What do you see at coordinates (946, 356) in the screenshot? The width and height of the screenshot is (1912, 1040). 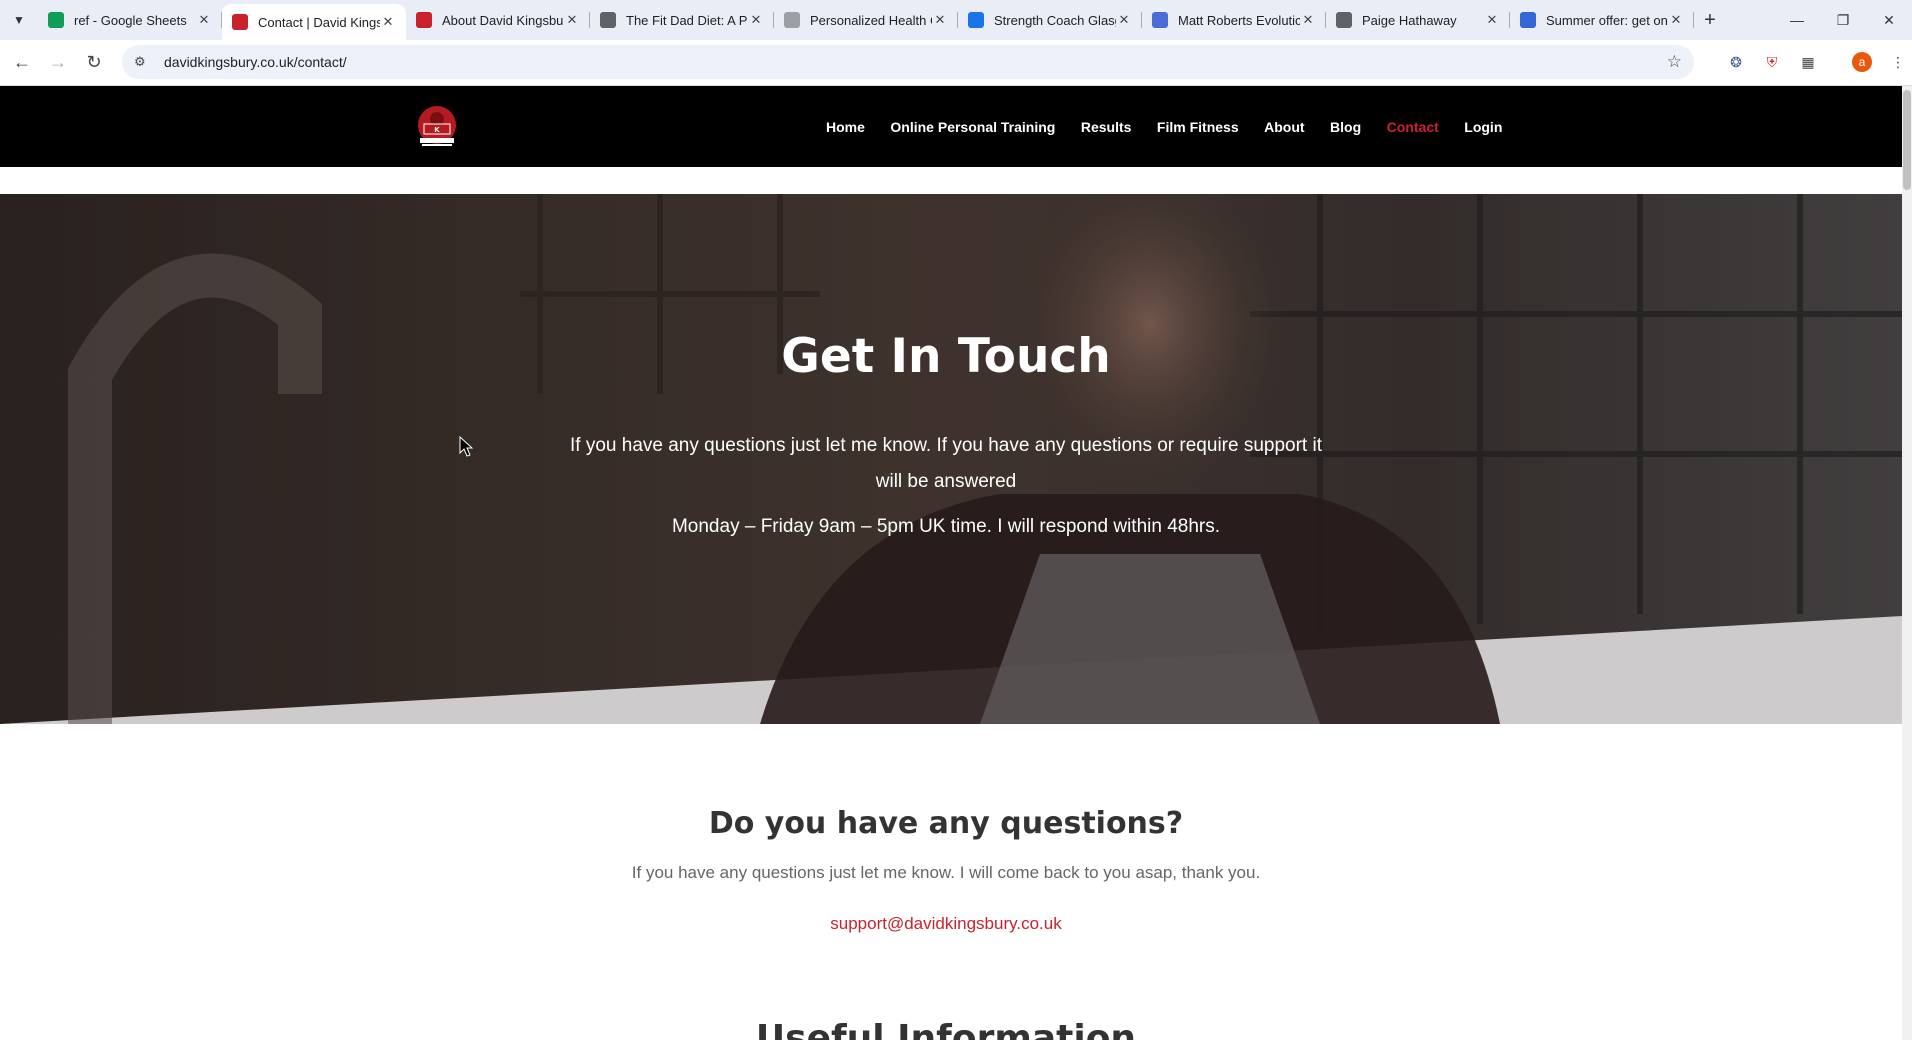 I see `hero-title: Get In Touch` at bounding box center [946, 356].